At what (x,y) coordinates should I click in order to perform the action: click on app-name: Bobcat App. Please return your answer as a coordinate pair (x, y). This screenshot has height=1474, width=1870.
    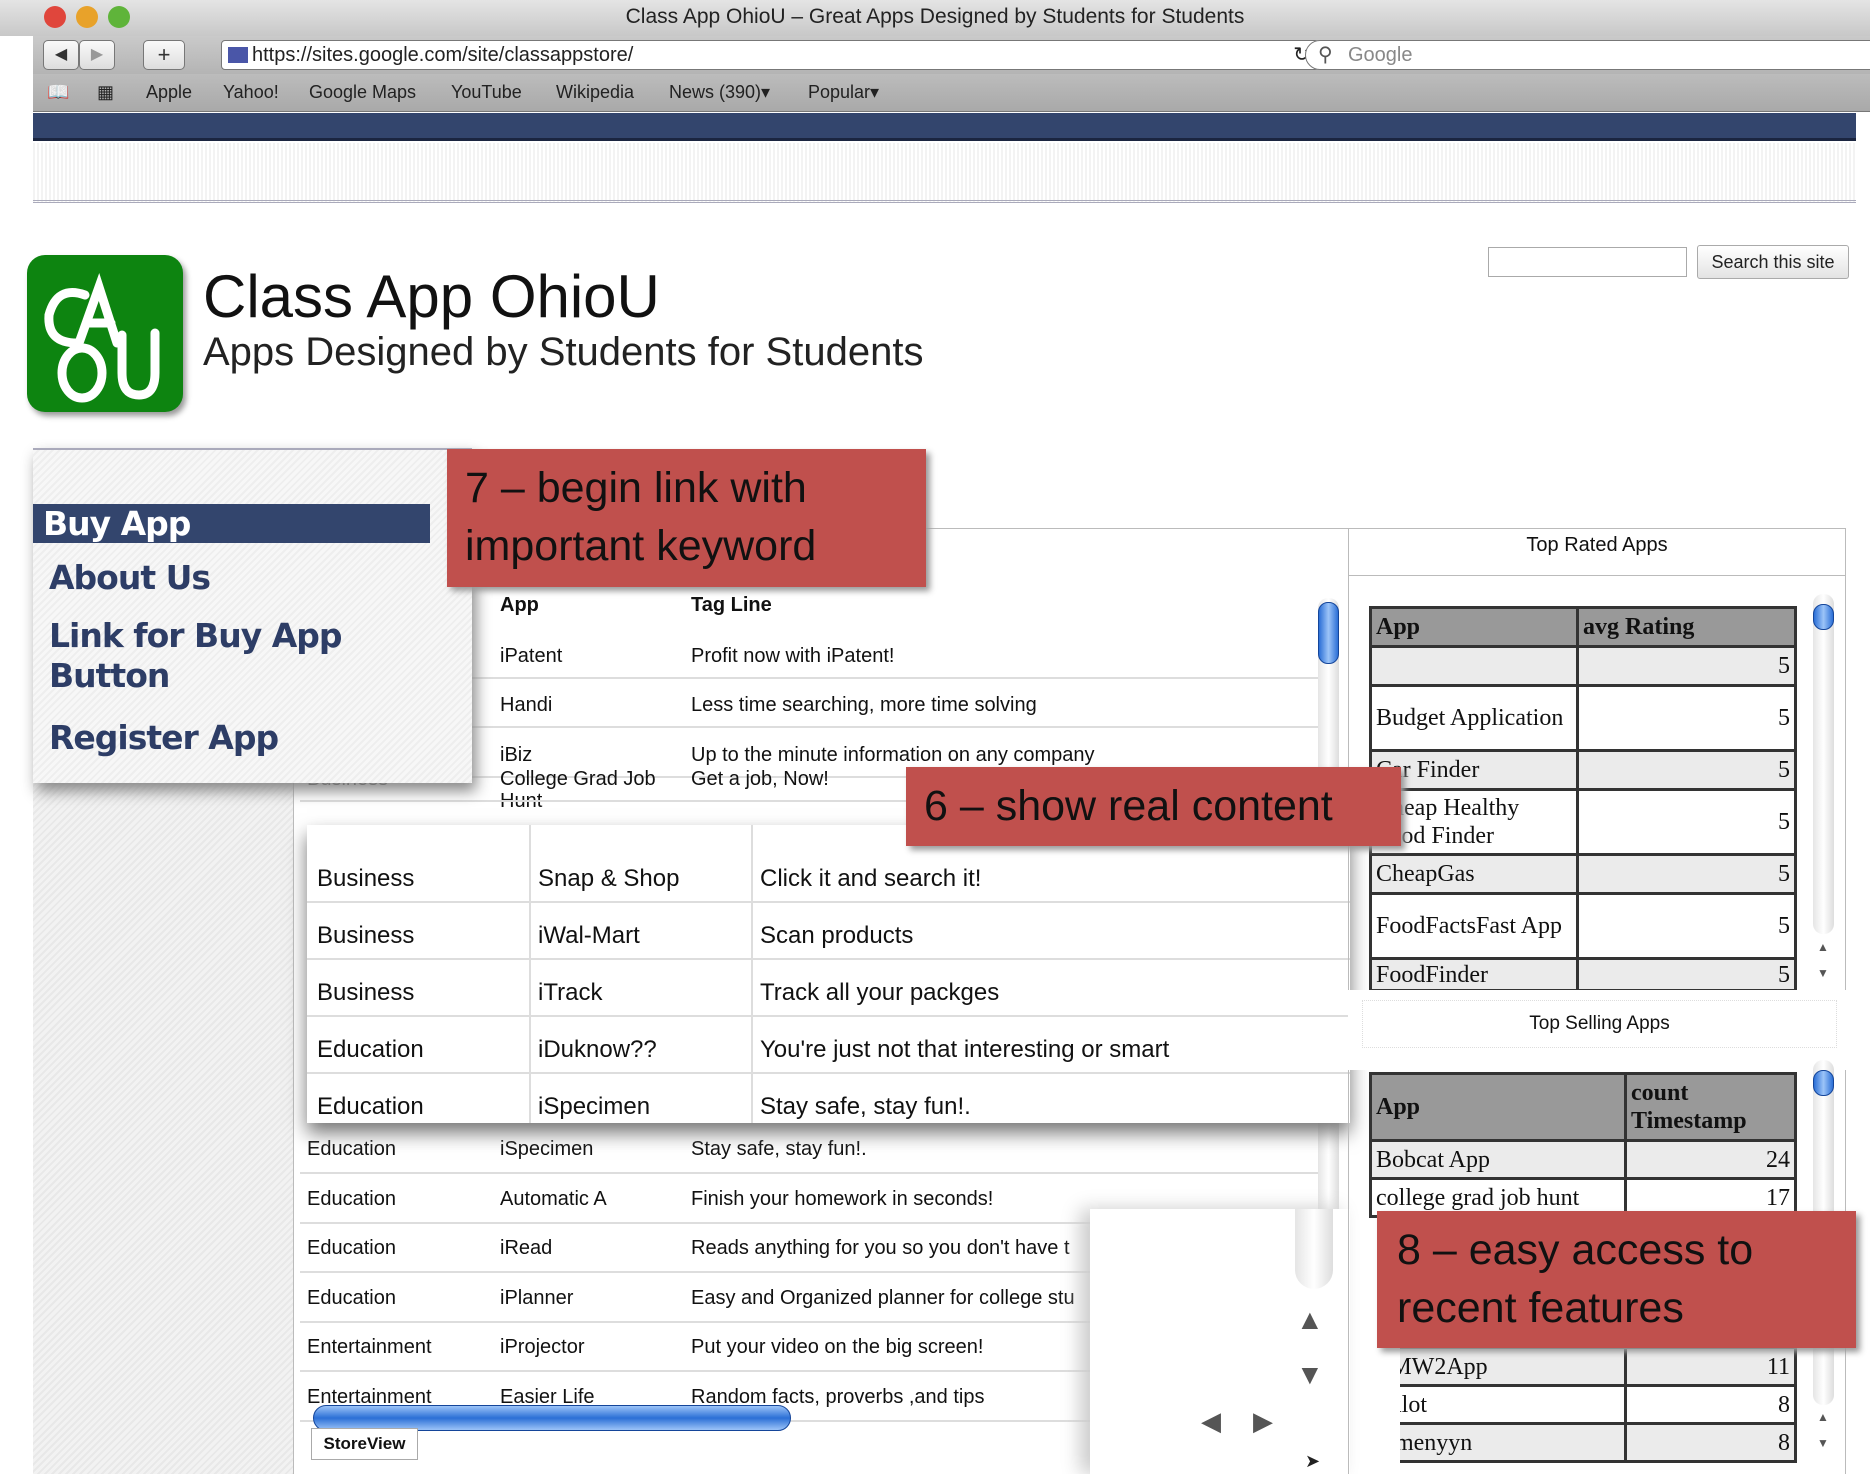
    Looking at the image, I should click on (1498, 1159).